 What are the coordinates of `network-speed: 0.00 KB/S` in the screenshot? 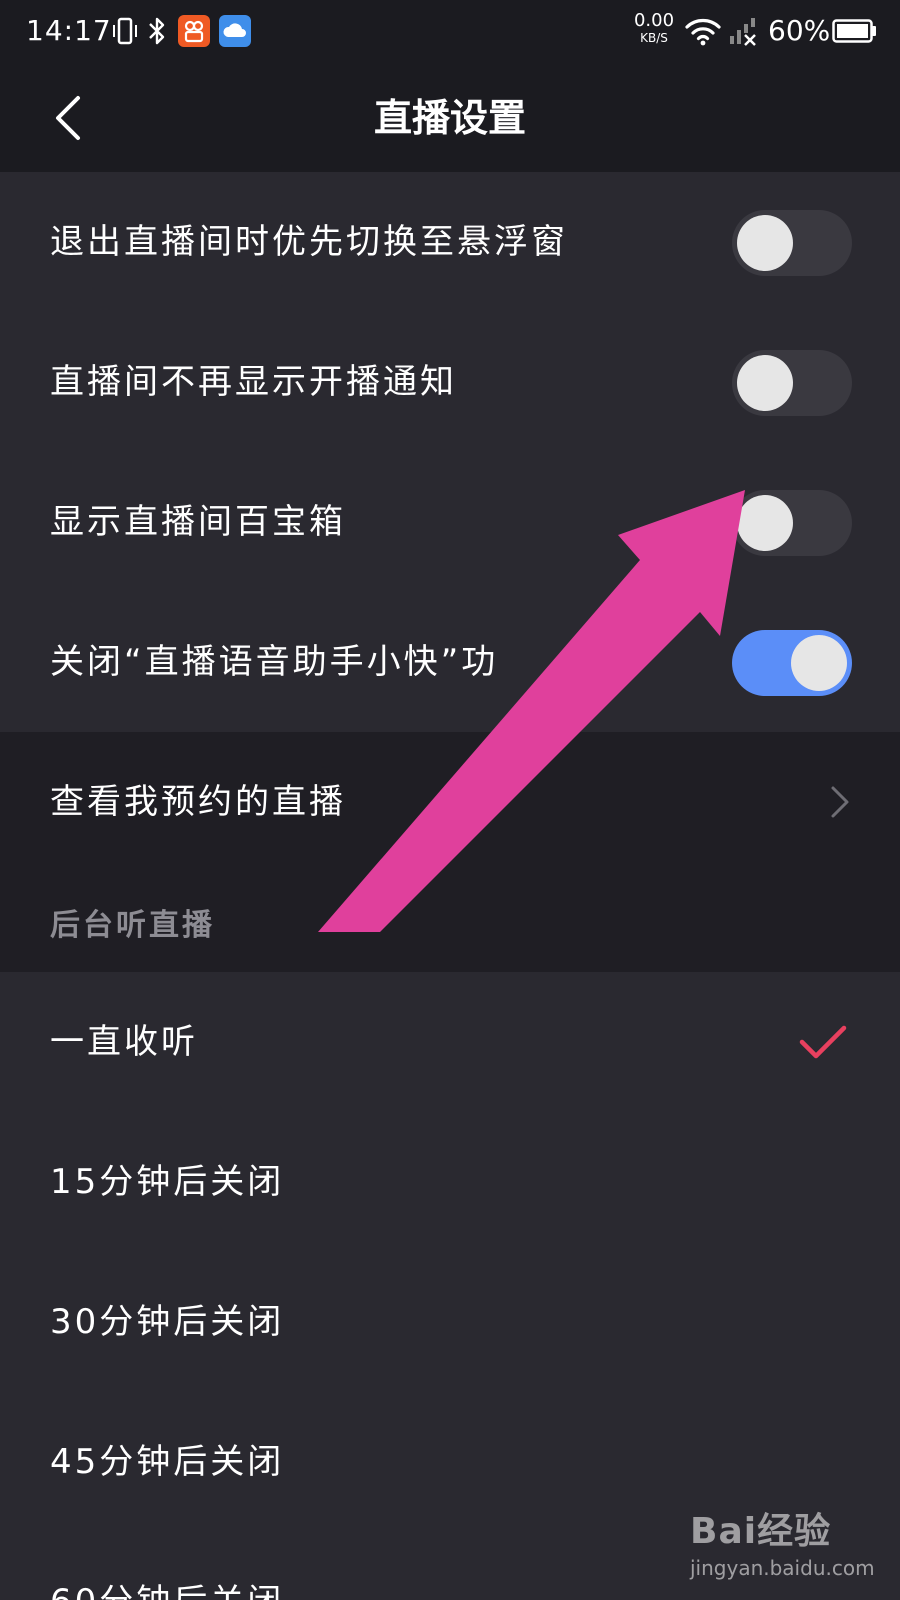 It's located at (654, 27).